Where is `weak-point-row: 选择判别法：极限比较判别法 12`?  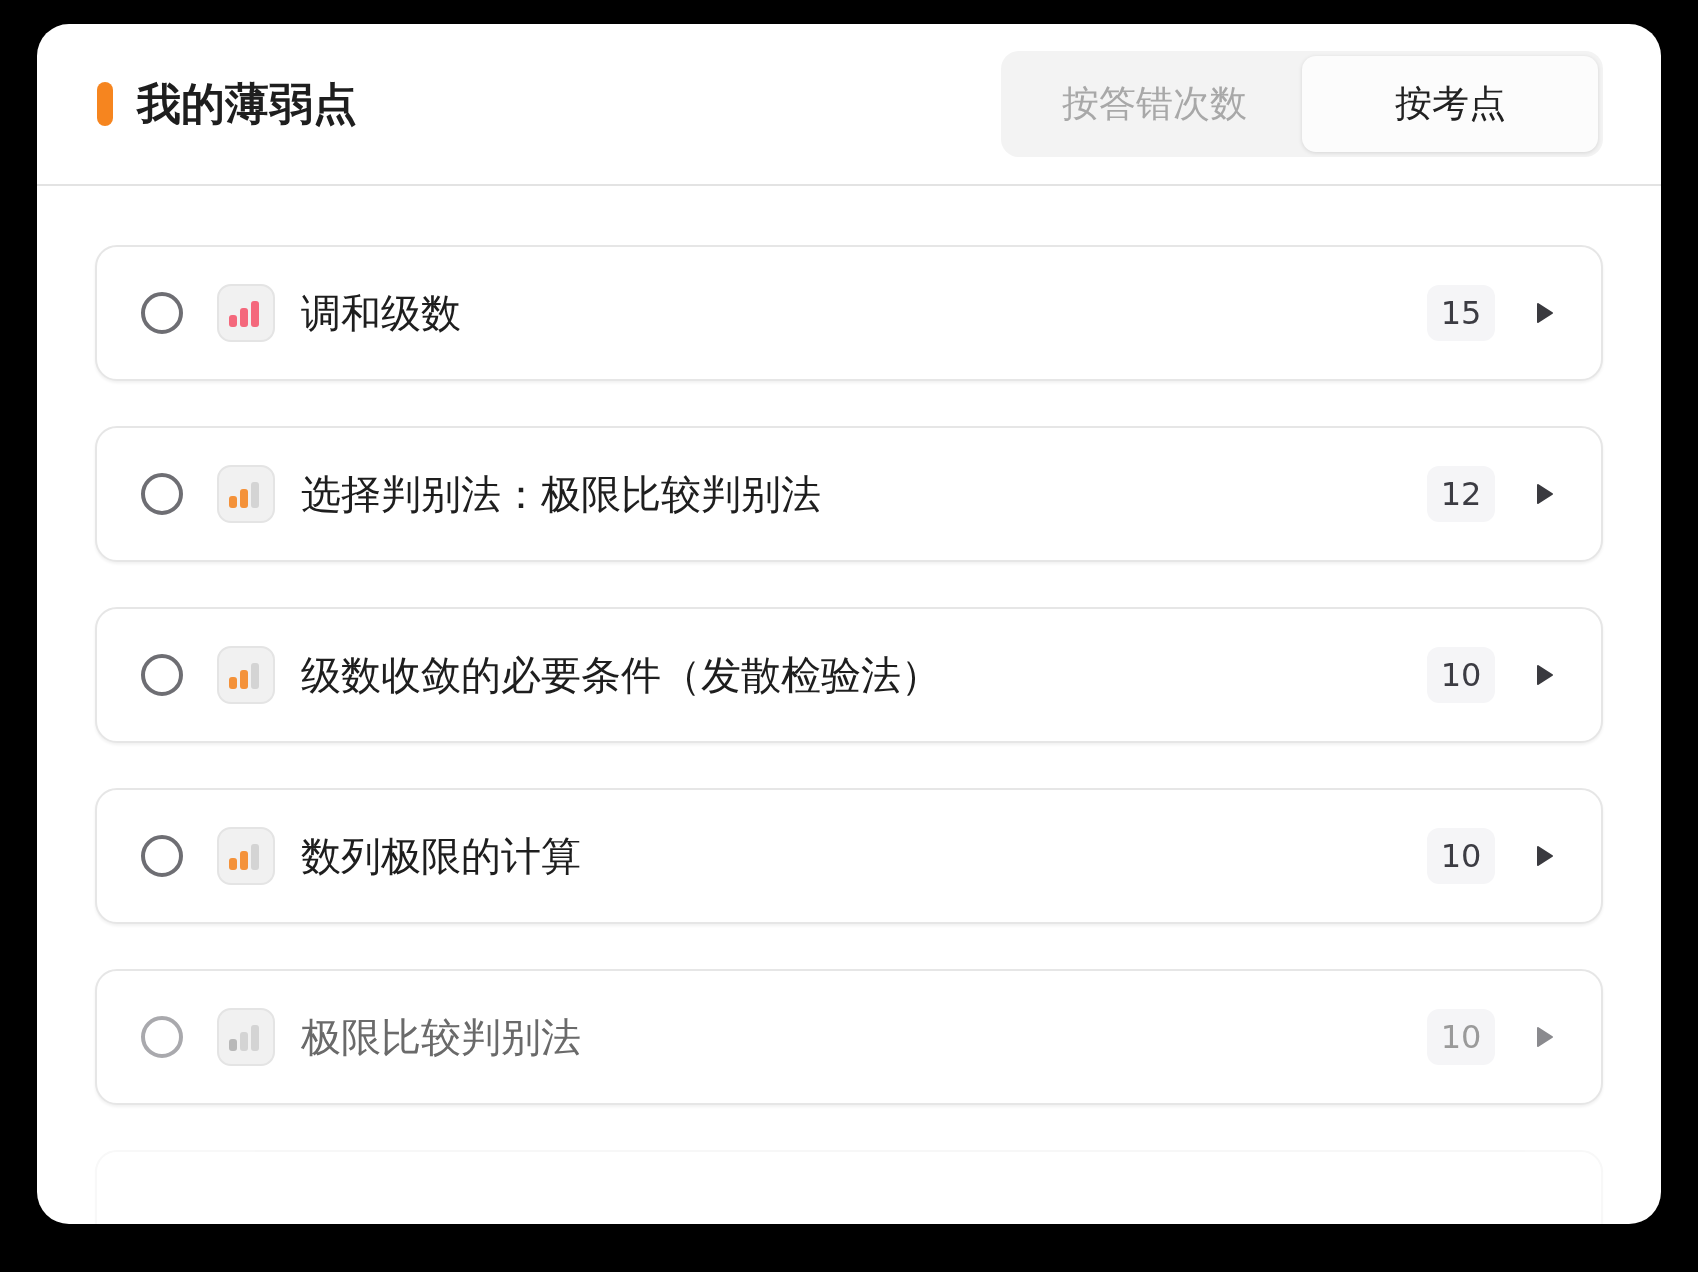 weak-point-row: 选择判别法：极限比较判别法 12 is located at coordinates (849, 494).